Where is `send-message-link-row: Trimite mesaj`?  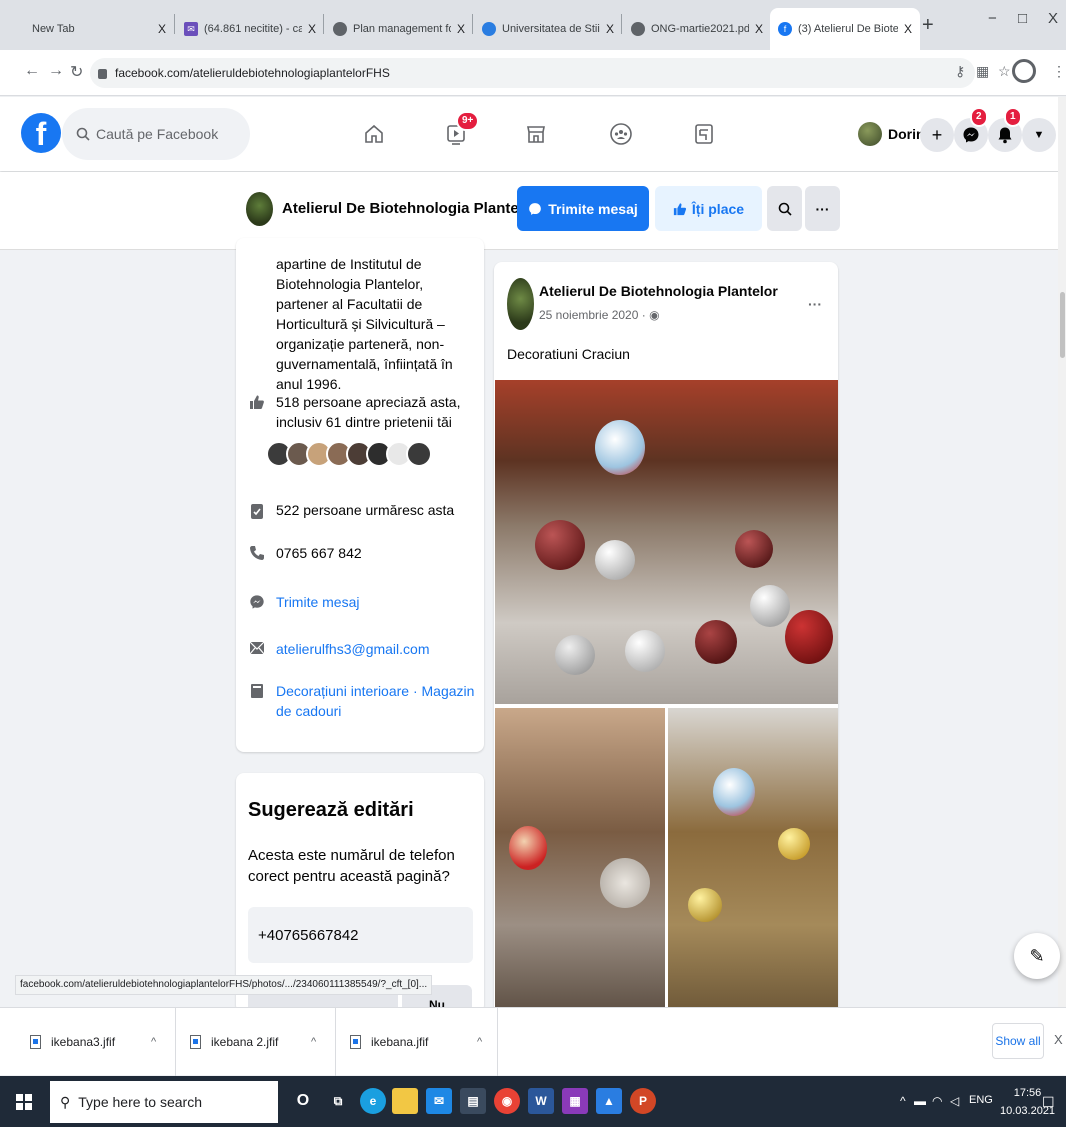 send-message-link-row: Trimite mesaj is located at coordinates (362, 602).